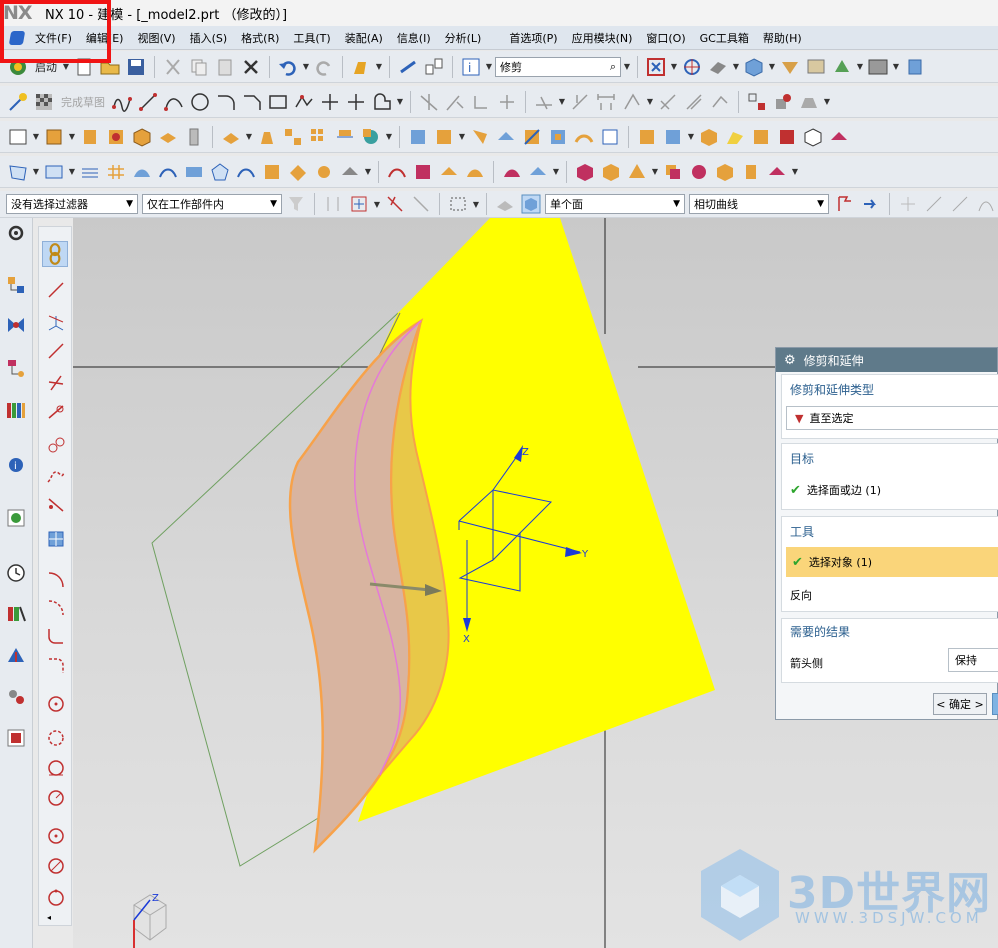 The image size is (998, 948). What do you see at coordinates (481, 102) in the screenshot?
I see `make-corner-icon` at bounding box center [481, 102].